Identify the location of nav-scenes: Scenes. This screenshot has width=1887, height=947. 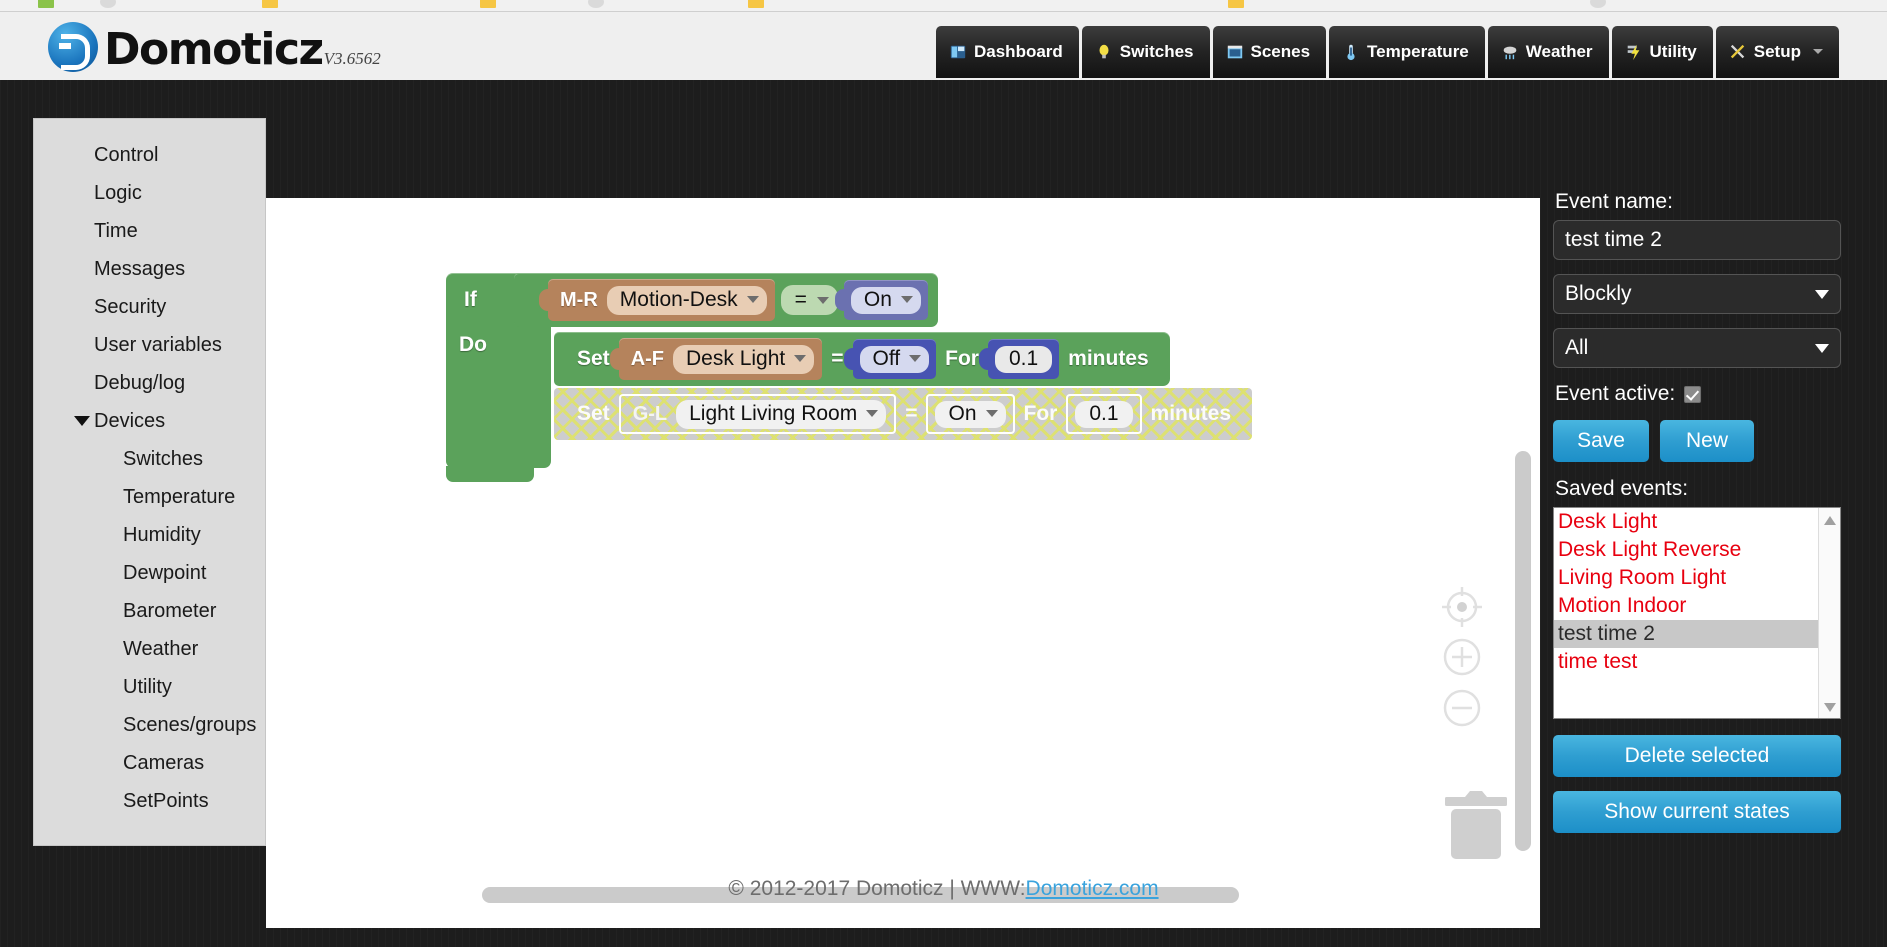
(1269, 52).